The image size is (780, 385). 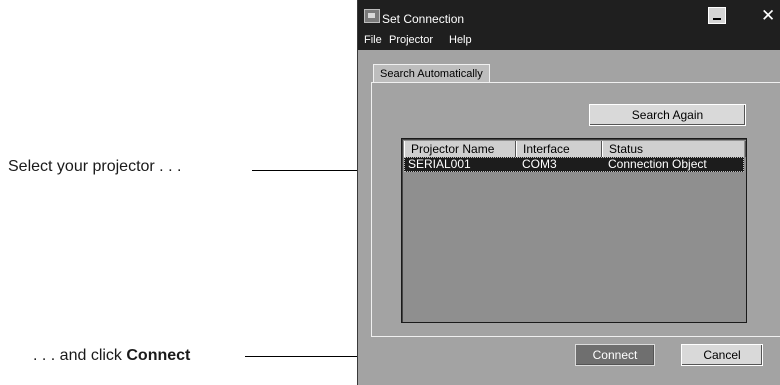 I want to click on callout-click-prefix: . . . and click, so click(x=80, y=355).